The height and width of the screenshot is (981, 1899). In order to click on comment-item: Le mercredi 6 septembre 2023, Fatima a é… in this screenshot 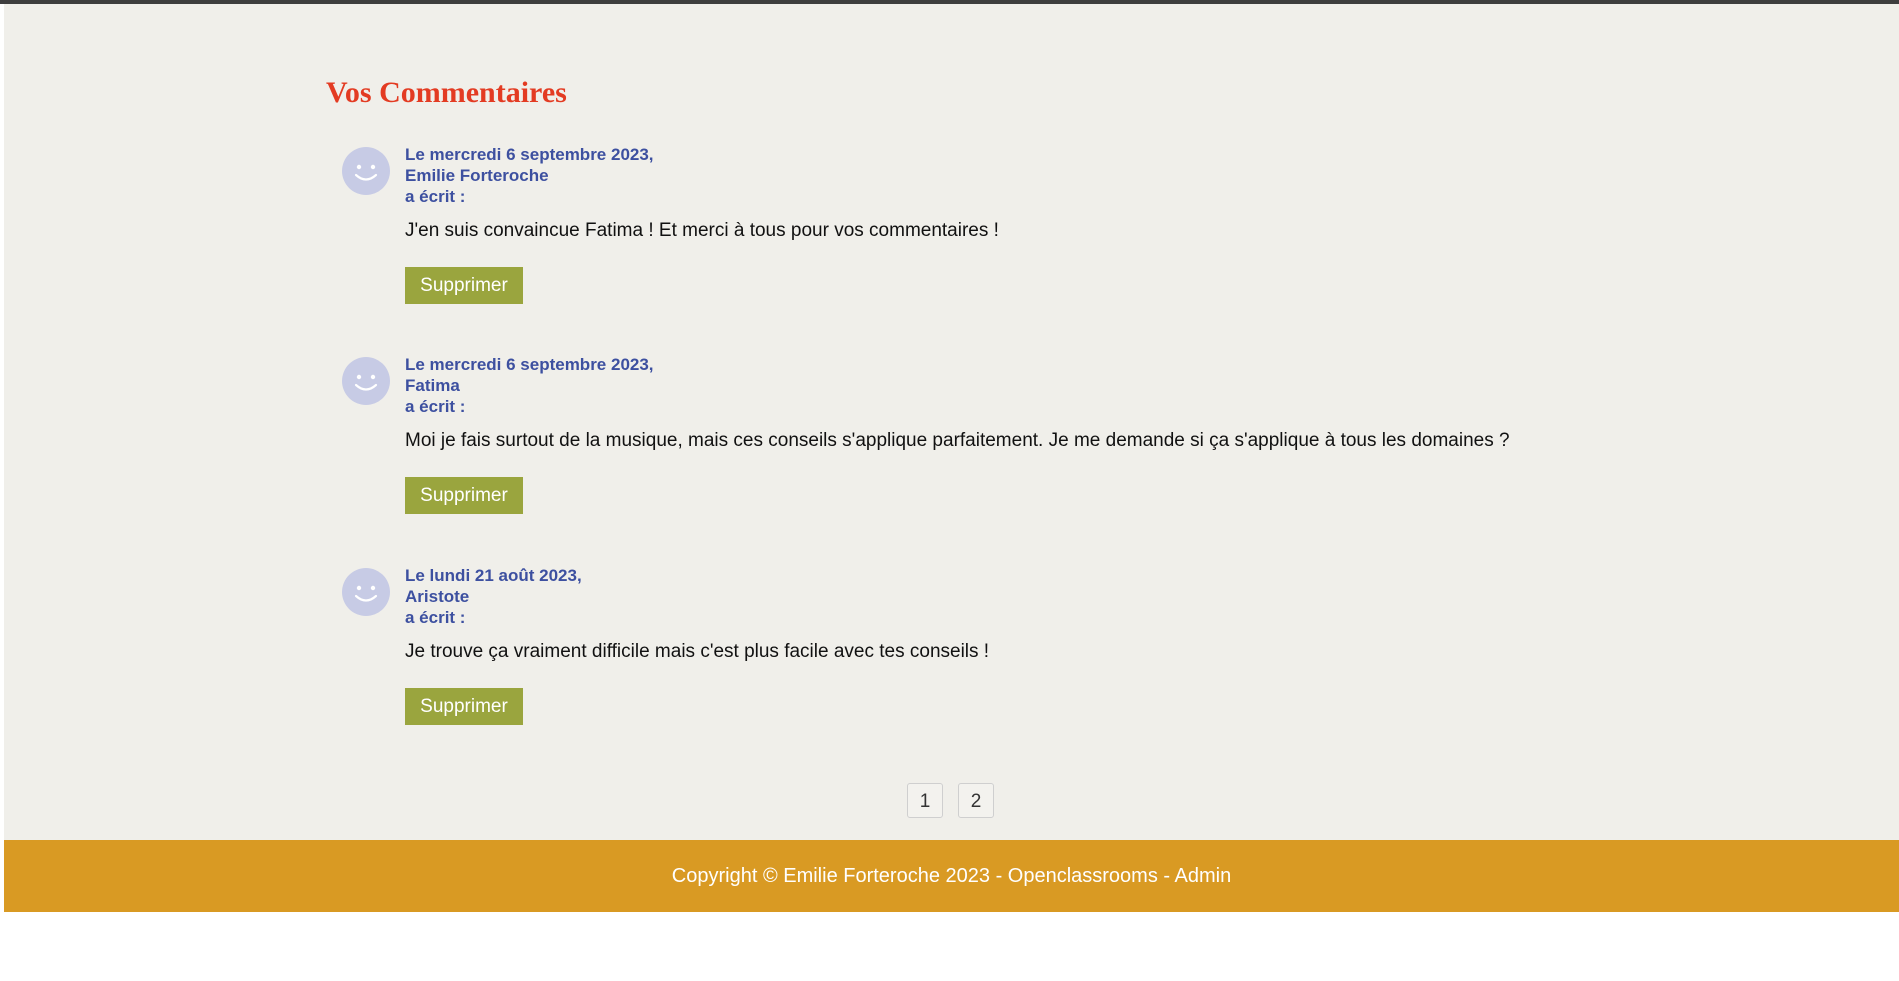, I will do `click(990, 439)`.